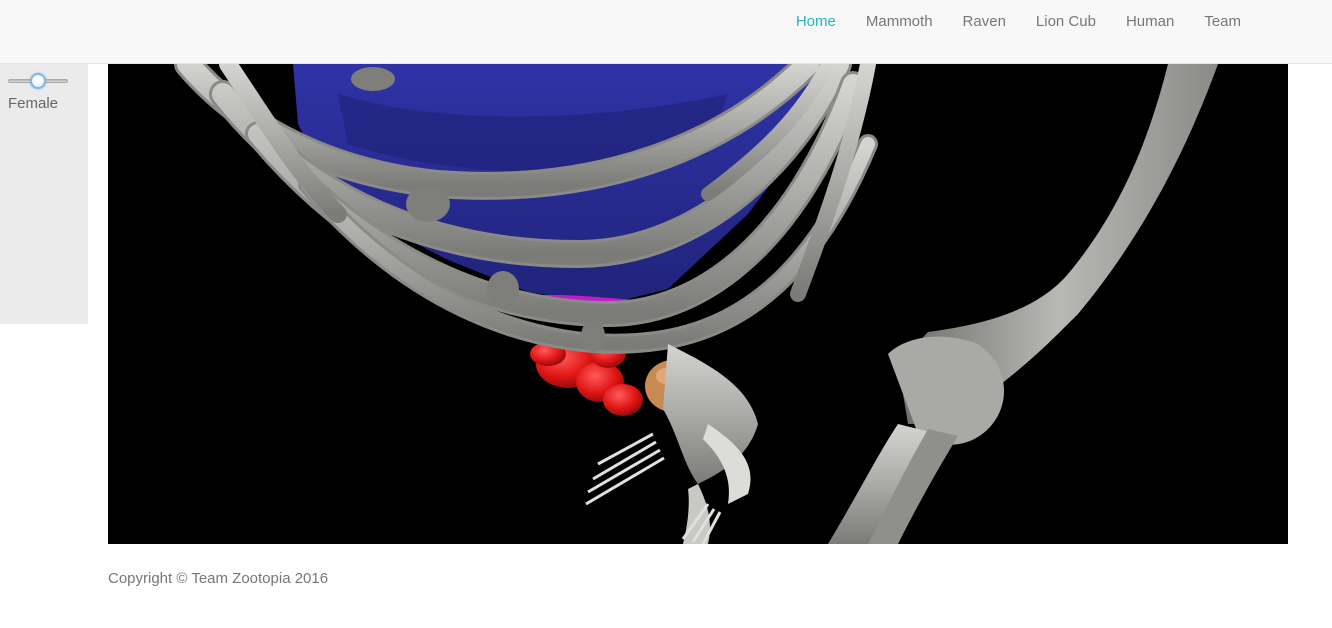 This screenshot has width=1332, height=628. Describe the element at coordinates (899, 21) in the screenshot. I see `nav-link-mammoth: Mammoth` at that location.